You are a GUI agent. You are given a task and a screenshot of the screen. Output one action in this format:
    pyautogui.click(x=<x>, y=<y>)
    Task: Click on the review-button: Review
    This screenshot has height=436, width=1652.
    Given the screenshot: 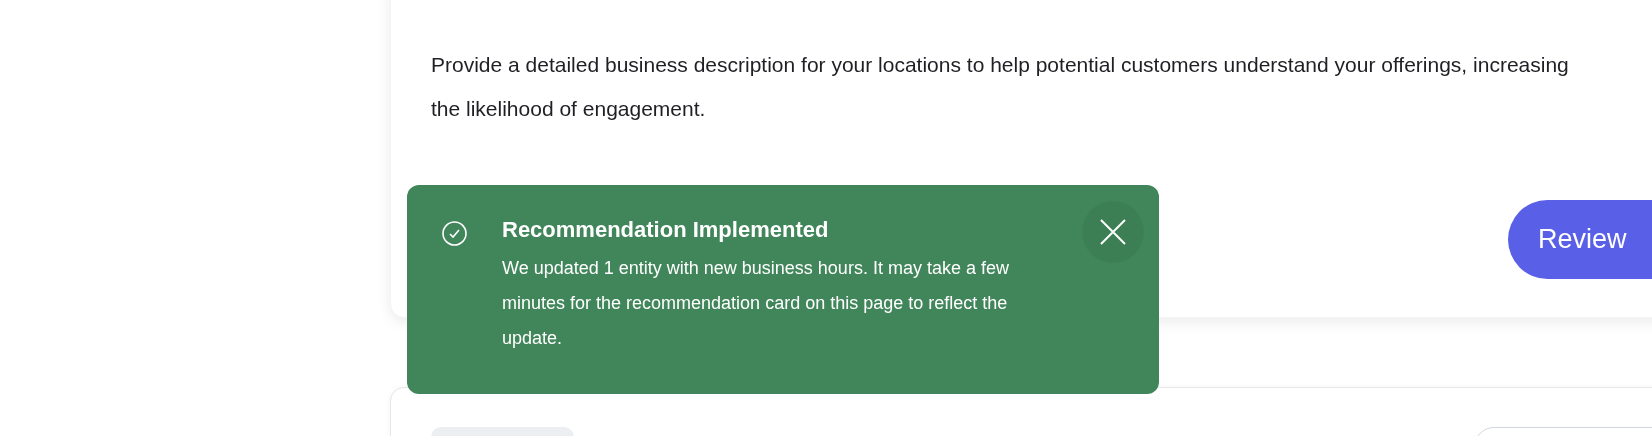 What is the action you would take?
    pyautogui.click(x=1580, y=239)
    